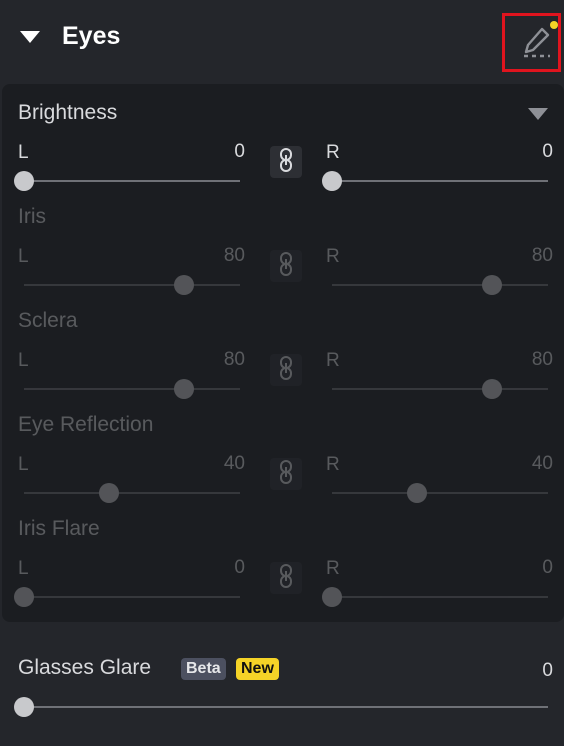  What do you see at coordinates (547, 670) in the screenshot?
I see `glasses-glare-value: 0` at bounding box center [547, 670].